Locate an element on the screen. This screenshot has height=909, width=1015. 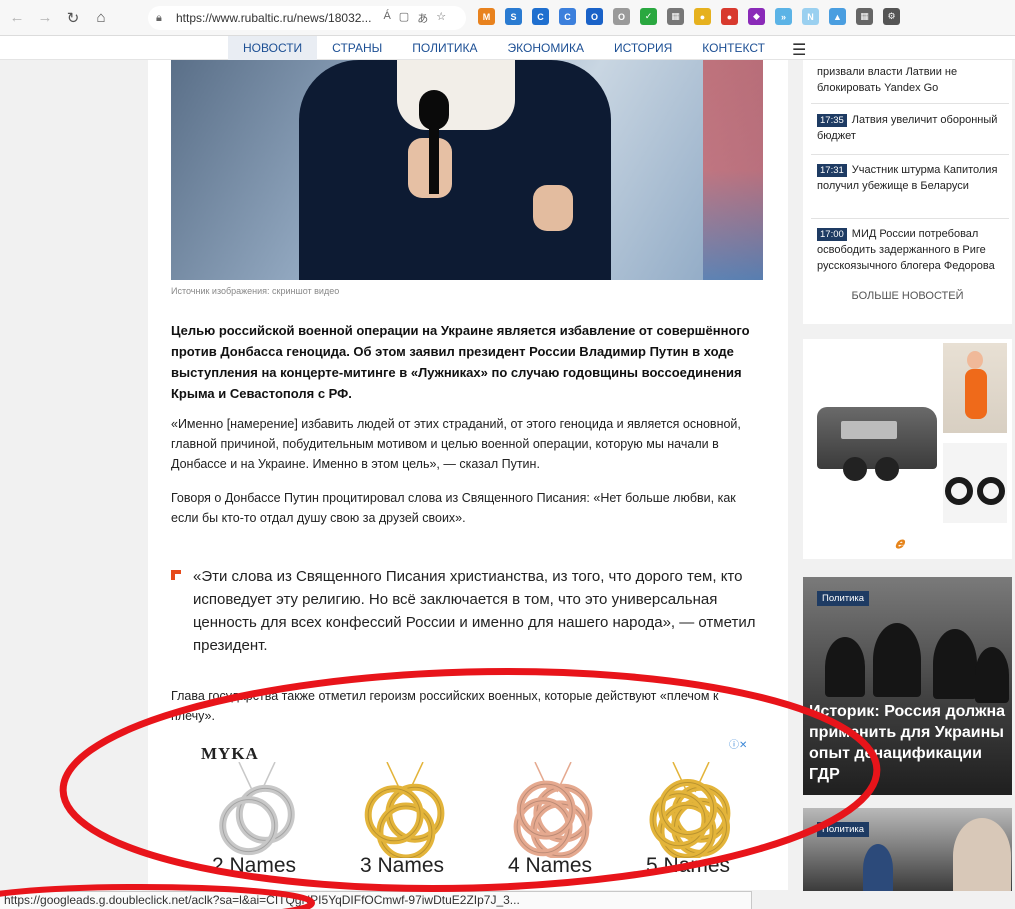
nav-item: ИСТОРИЯ is located at coordinates (643, 48).